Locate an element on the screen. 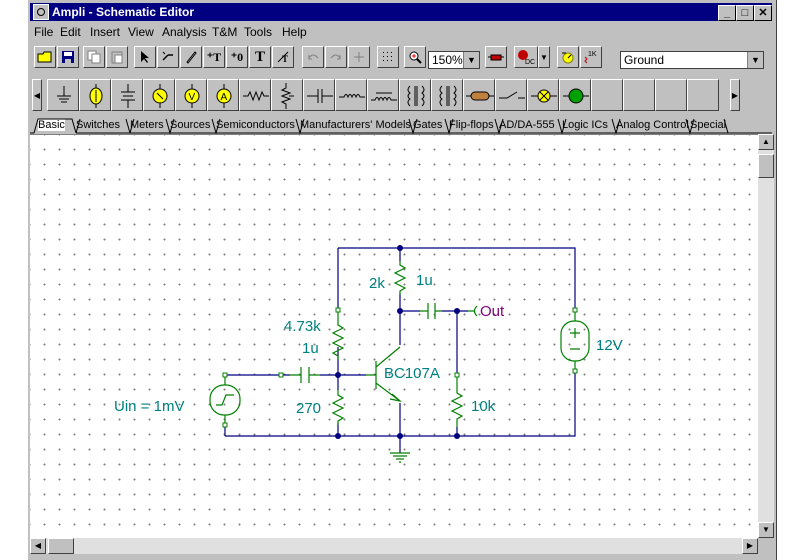 This screenshot has height=560, width=800. disk-icon is located at coordinates (68, 57).